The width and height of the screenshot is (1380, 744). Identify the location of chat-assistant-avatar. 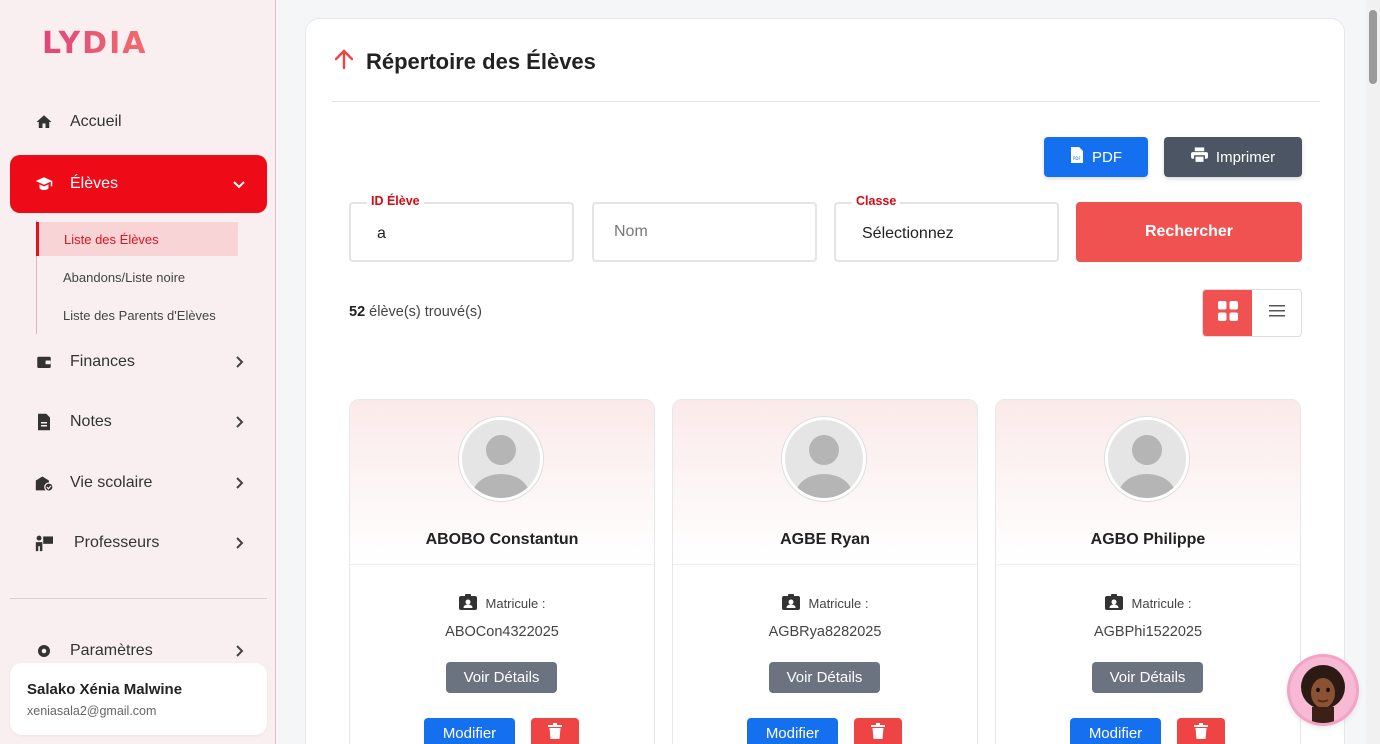
(1323, 690).